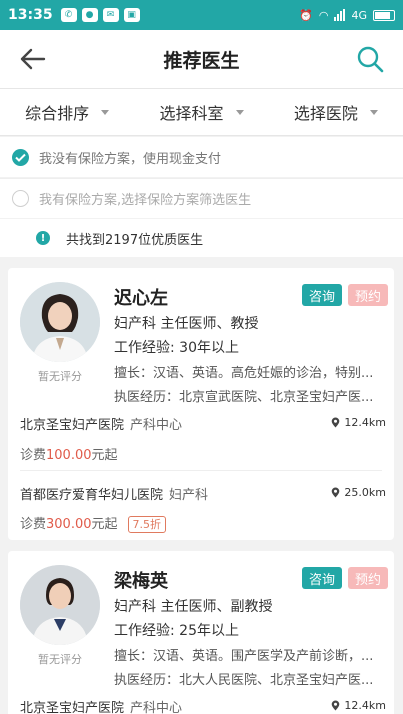 Image resolution: width=403 pixels, height=714 pixels. I want to click on doctor-experience: 工作经验: 30年以上, so click(176, 348).